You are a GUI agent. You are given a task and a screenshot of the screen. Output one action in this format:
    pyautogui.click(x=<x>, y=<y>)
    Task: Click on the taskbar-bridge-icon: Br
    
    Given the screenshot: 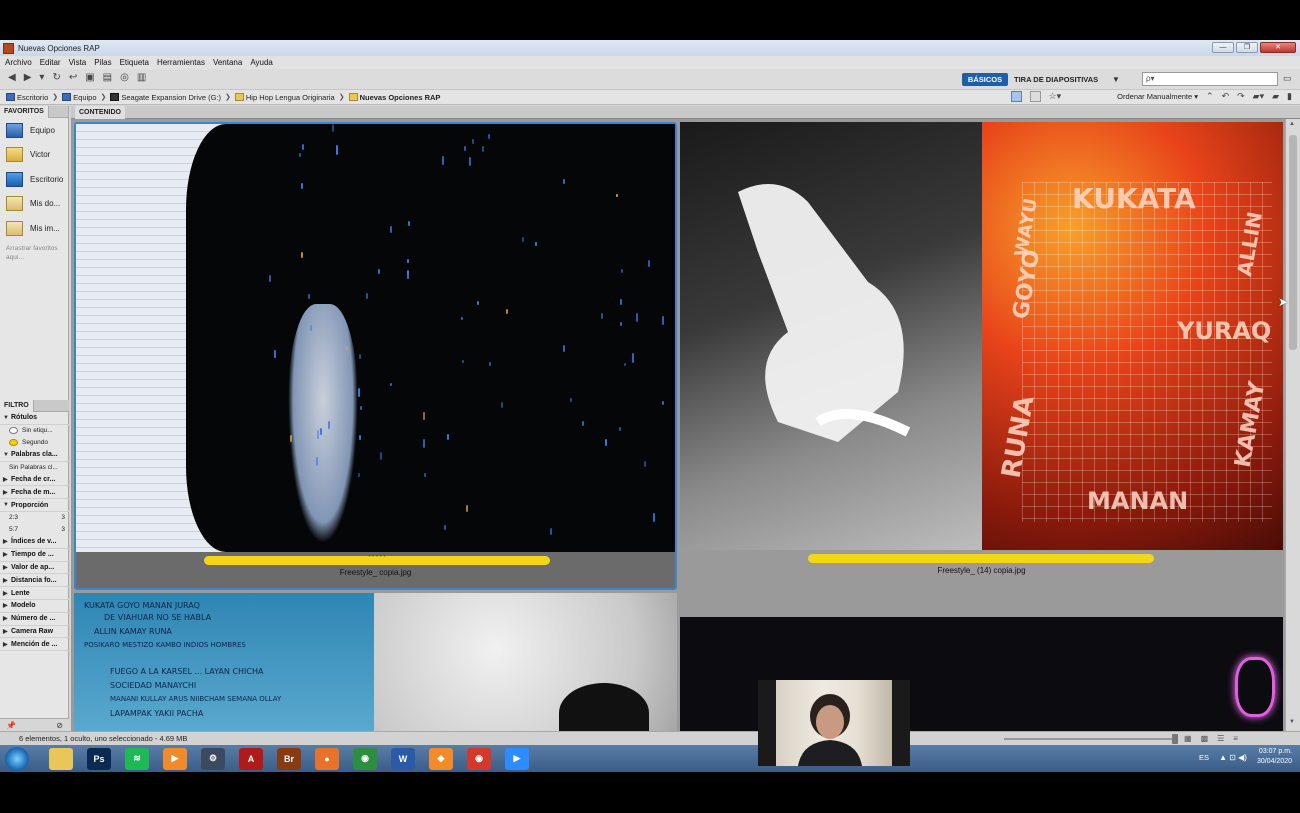 What is the action you would take?
    pyautogui.click(x=289, y=758)
    